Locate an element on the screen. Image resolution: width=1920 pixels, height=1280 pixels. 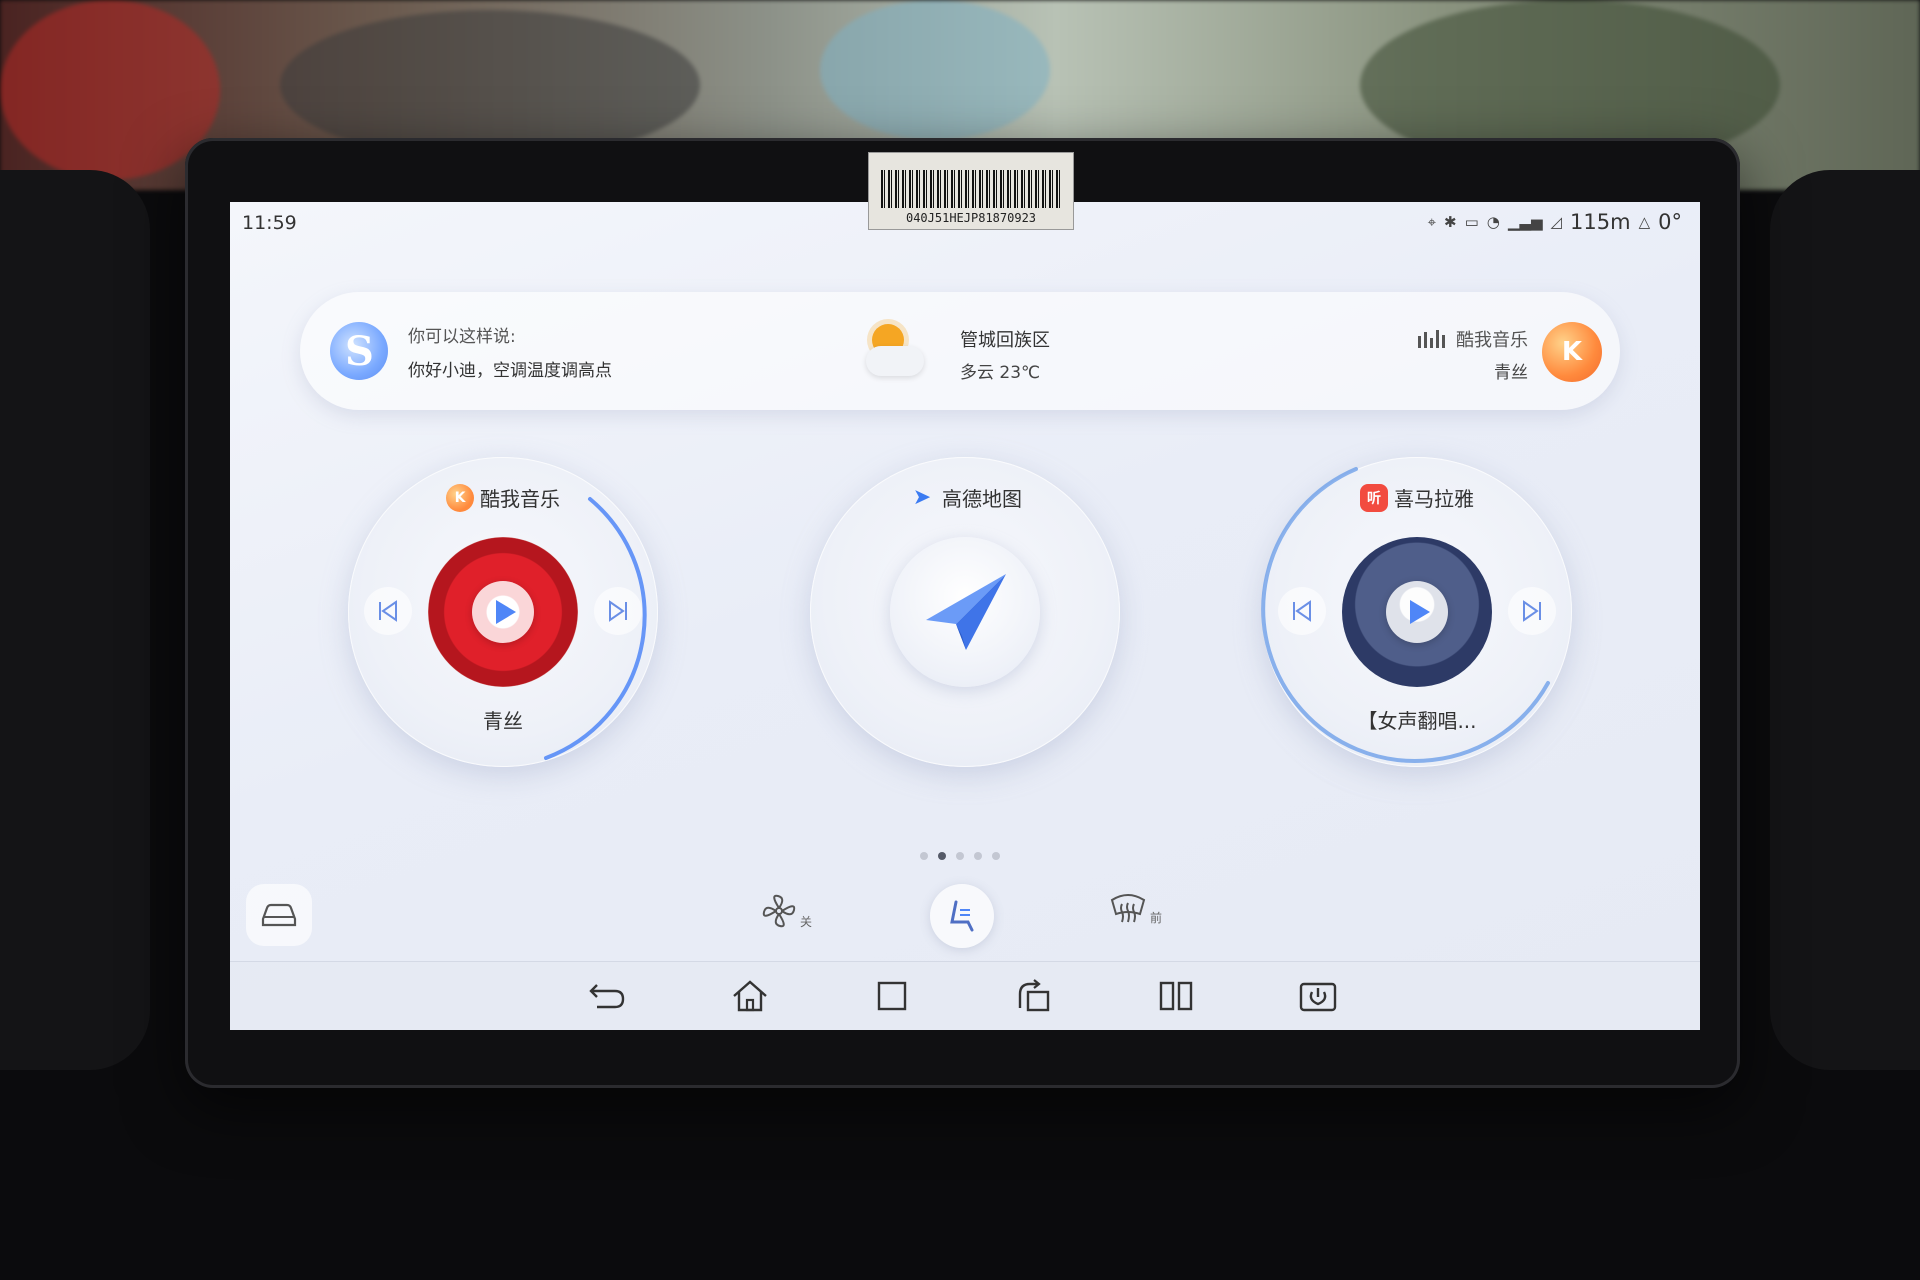
amap-navigation-card: ➤ 高德地图 is located at coordinates (965, 612).